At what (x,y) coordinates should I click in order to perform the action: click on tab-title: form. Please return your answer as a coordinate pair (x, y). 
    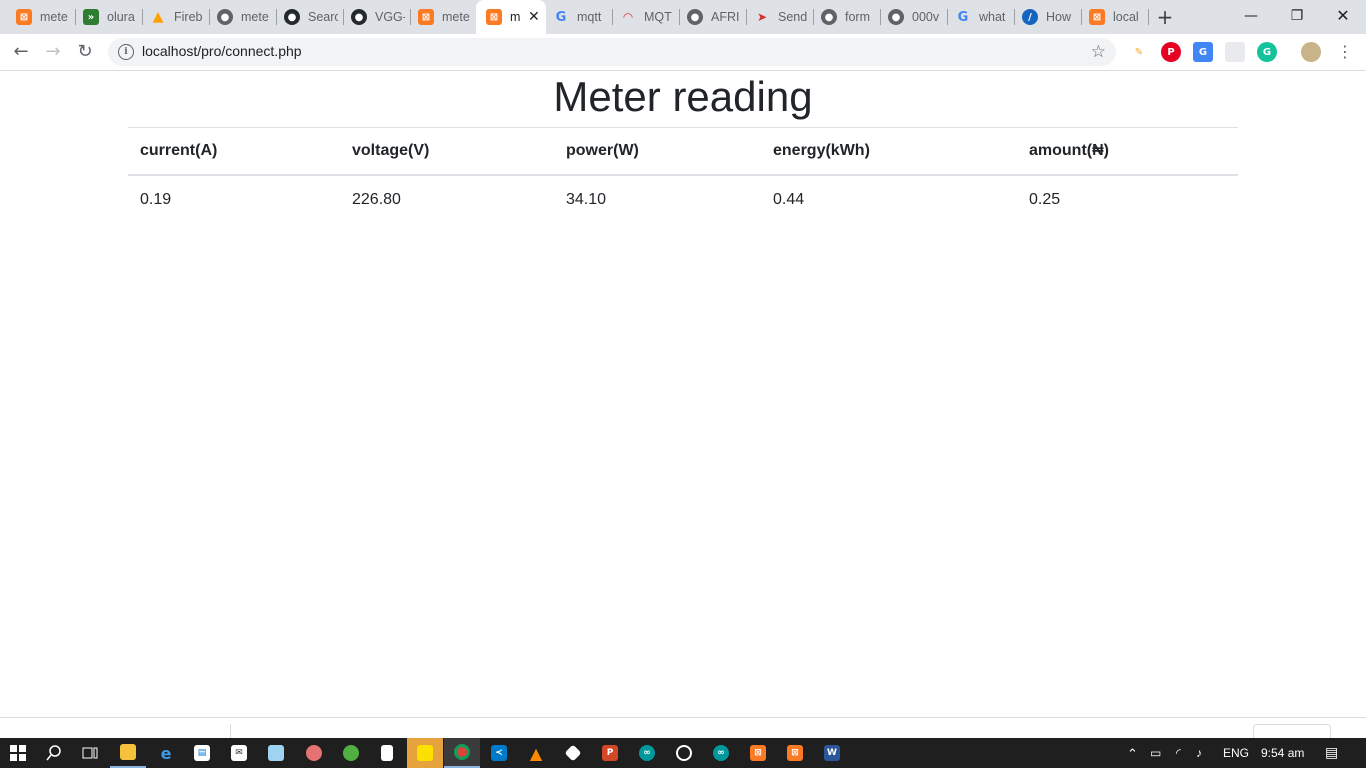
    Looking at the image, I should click on (857, 17).